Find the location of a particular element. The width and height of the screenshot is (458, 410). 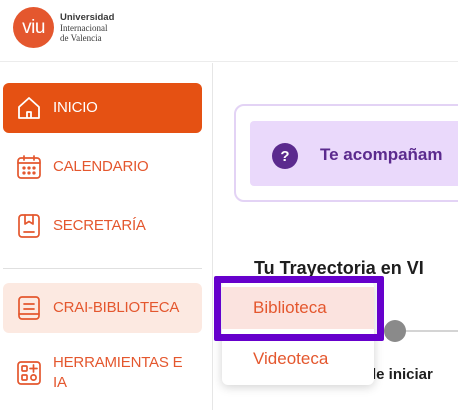

sidebar-item-secretaria: SECRETARÍA is located at coordinates (102, 226).